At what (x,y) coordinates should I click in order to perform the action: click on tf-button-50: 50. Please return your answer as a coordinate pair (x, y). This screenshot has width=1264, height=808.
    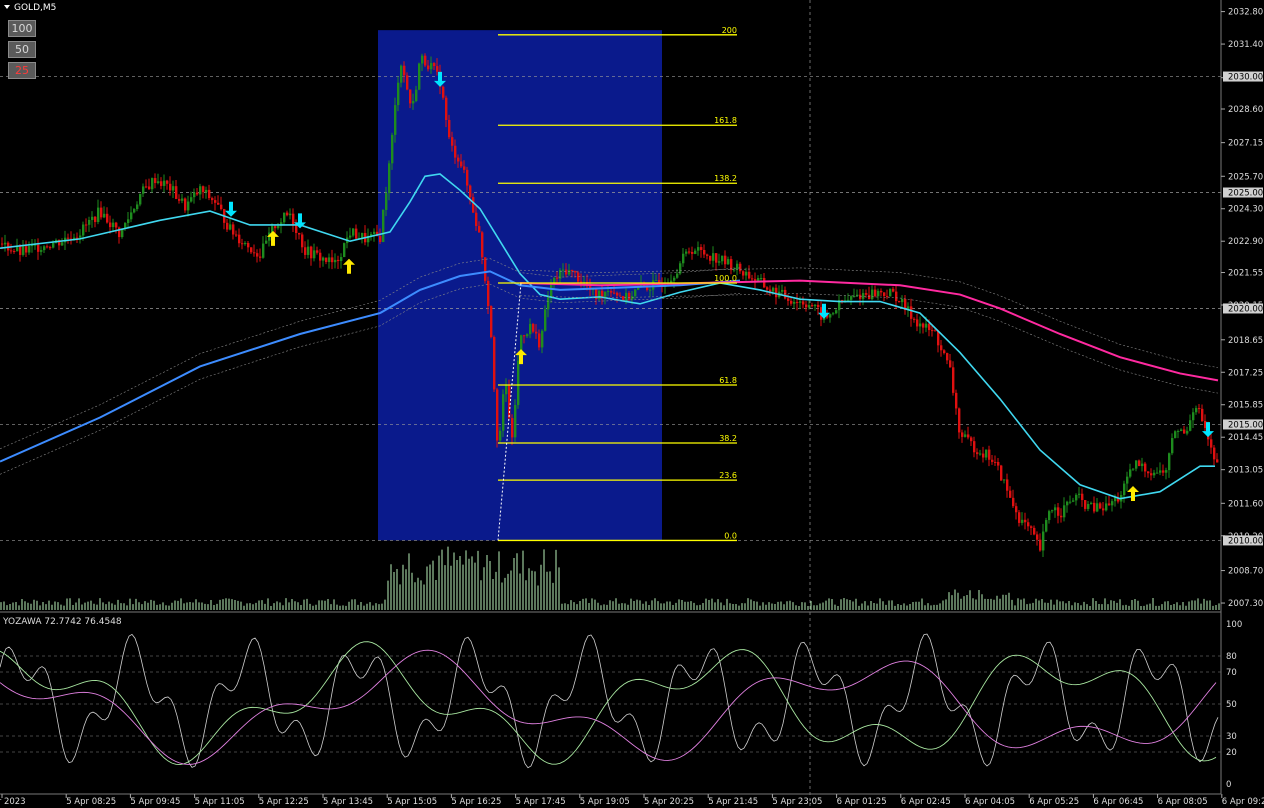
    Looking at the image, I should click on (22, 49).